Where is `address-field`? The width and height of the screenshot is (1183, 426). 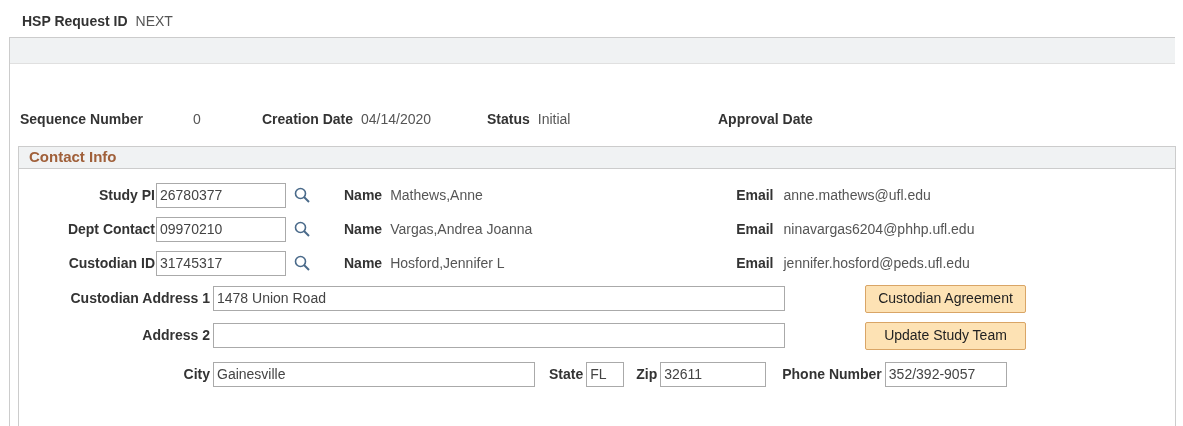
address-field is located at coordinates (499, 335).